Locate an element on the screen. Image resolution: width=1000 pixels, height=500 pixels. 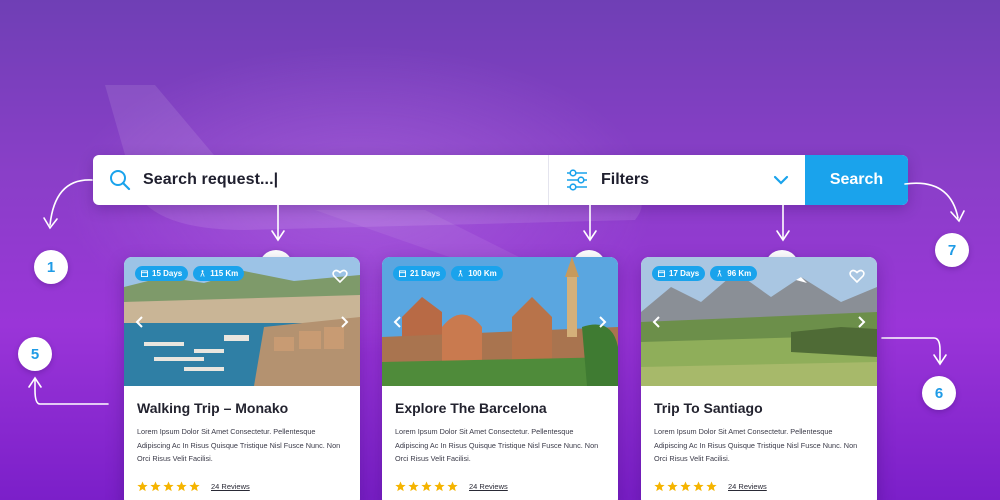
callout-1: 1 is located at coordinates (51, 267).